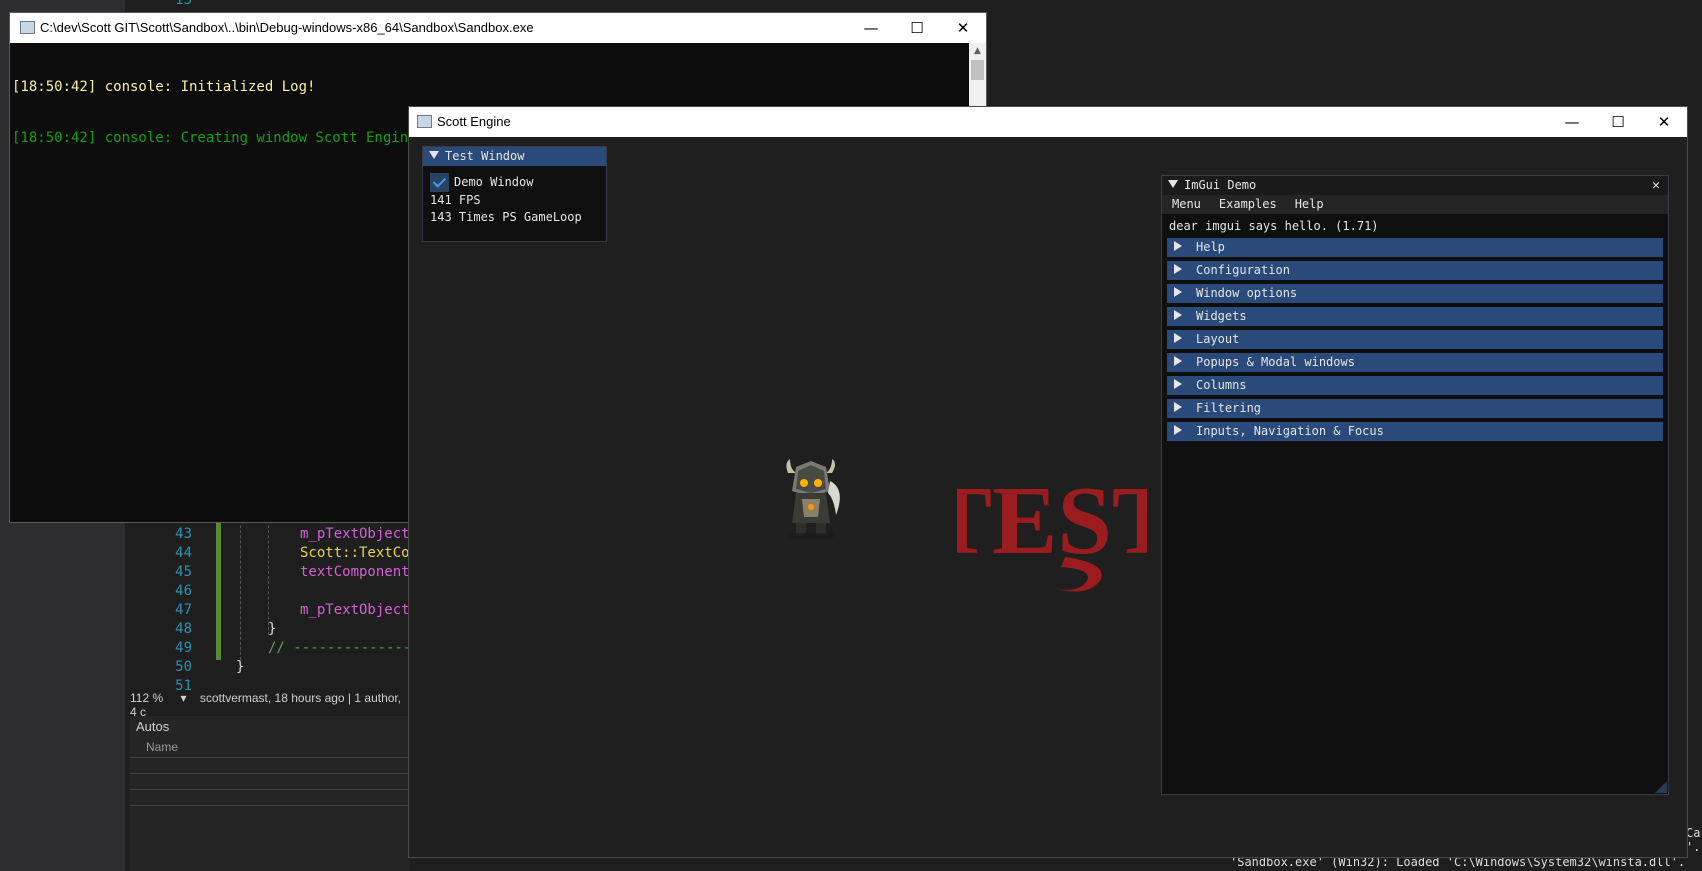 The height and width of the screenshot is (871, 1702). What do you see at coordinates (218, 590) in the screenshot?
I see `change-indicator-bar` at bounding box center [218, 590].